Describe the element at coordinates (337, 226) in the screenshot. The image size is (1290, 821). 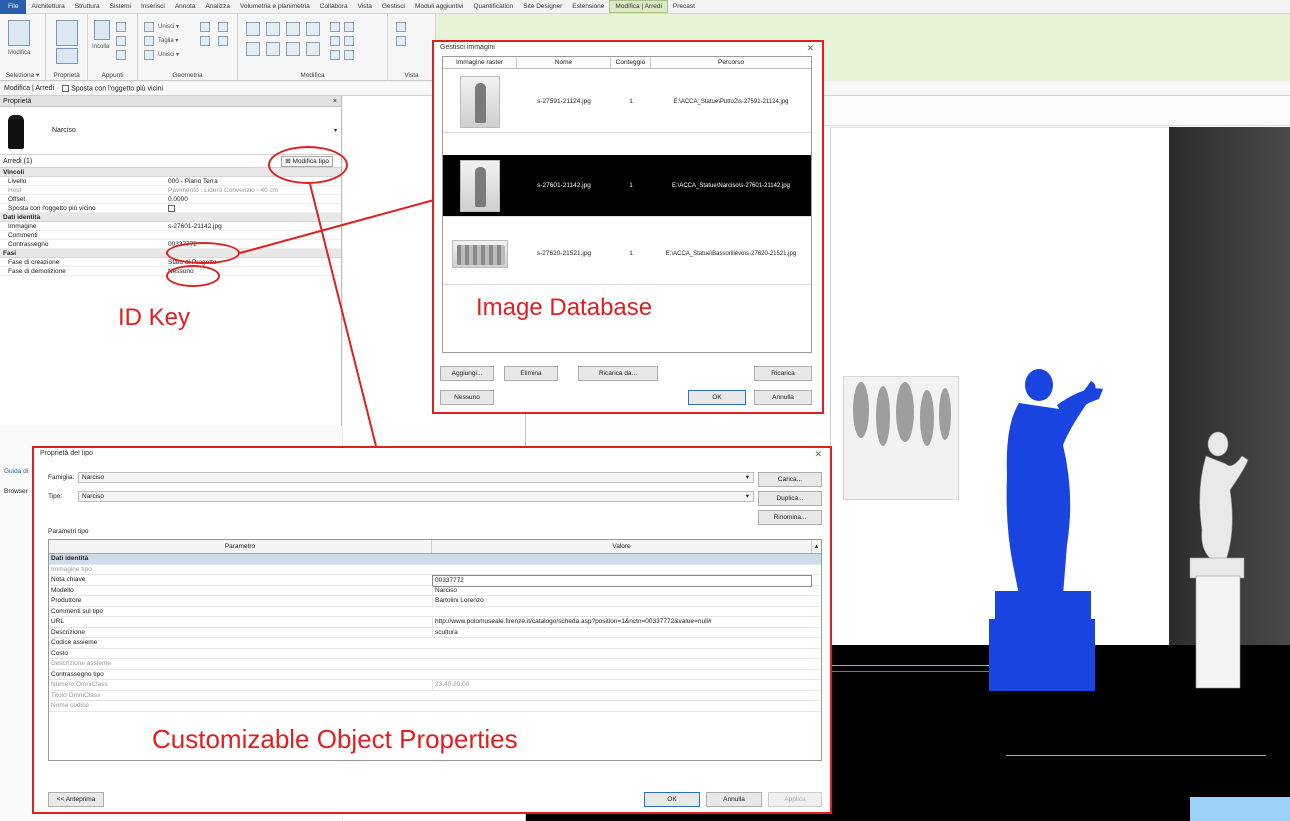
I see `connector-image-to-db` at that location.